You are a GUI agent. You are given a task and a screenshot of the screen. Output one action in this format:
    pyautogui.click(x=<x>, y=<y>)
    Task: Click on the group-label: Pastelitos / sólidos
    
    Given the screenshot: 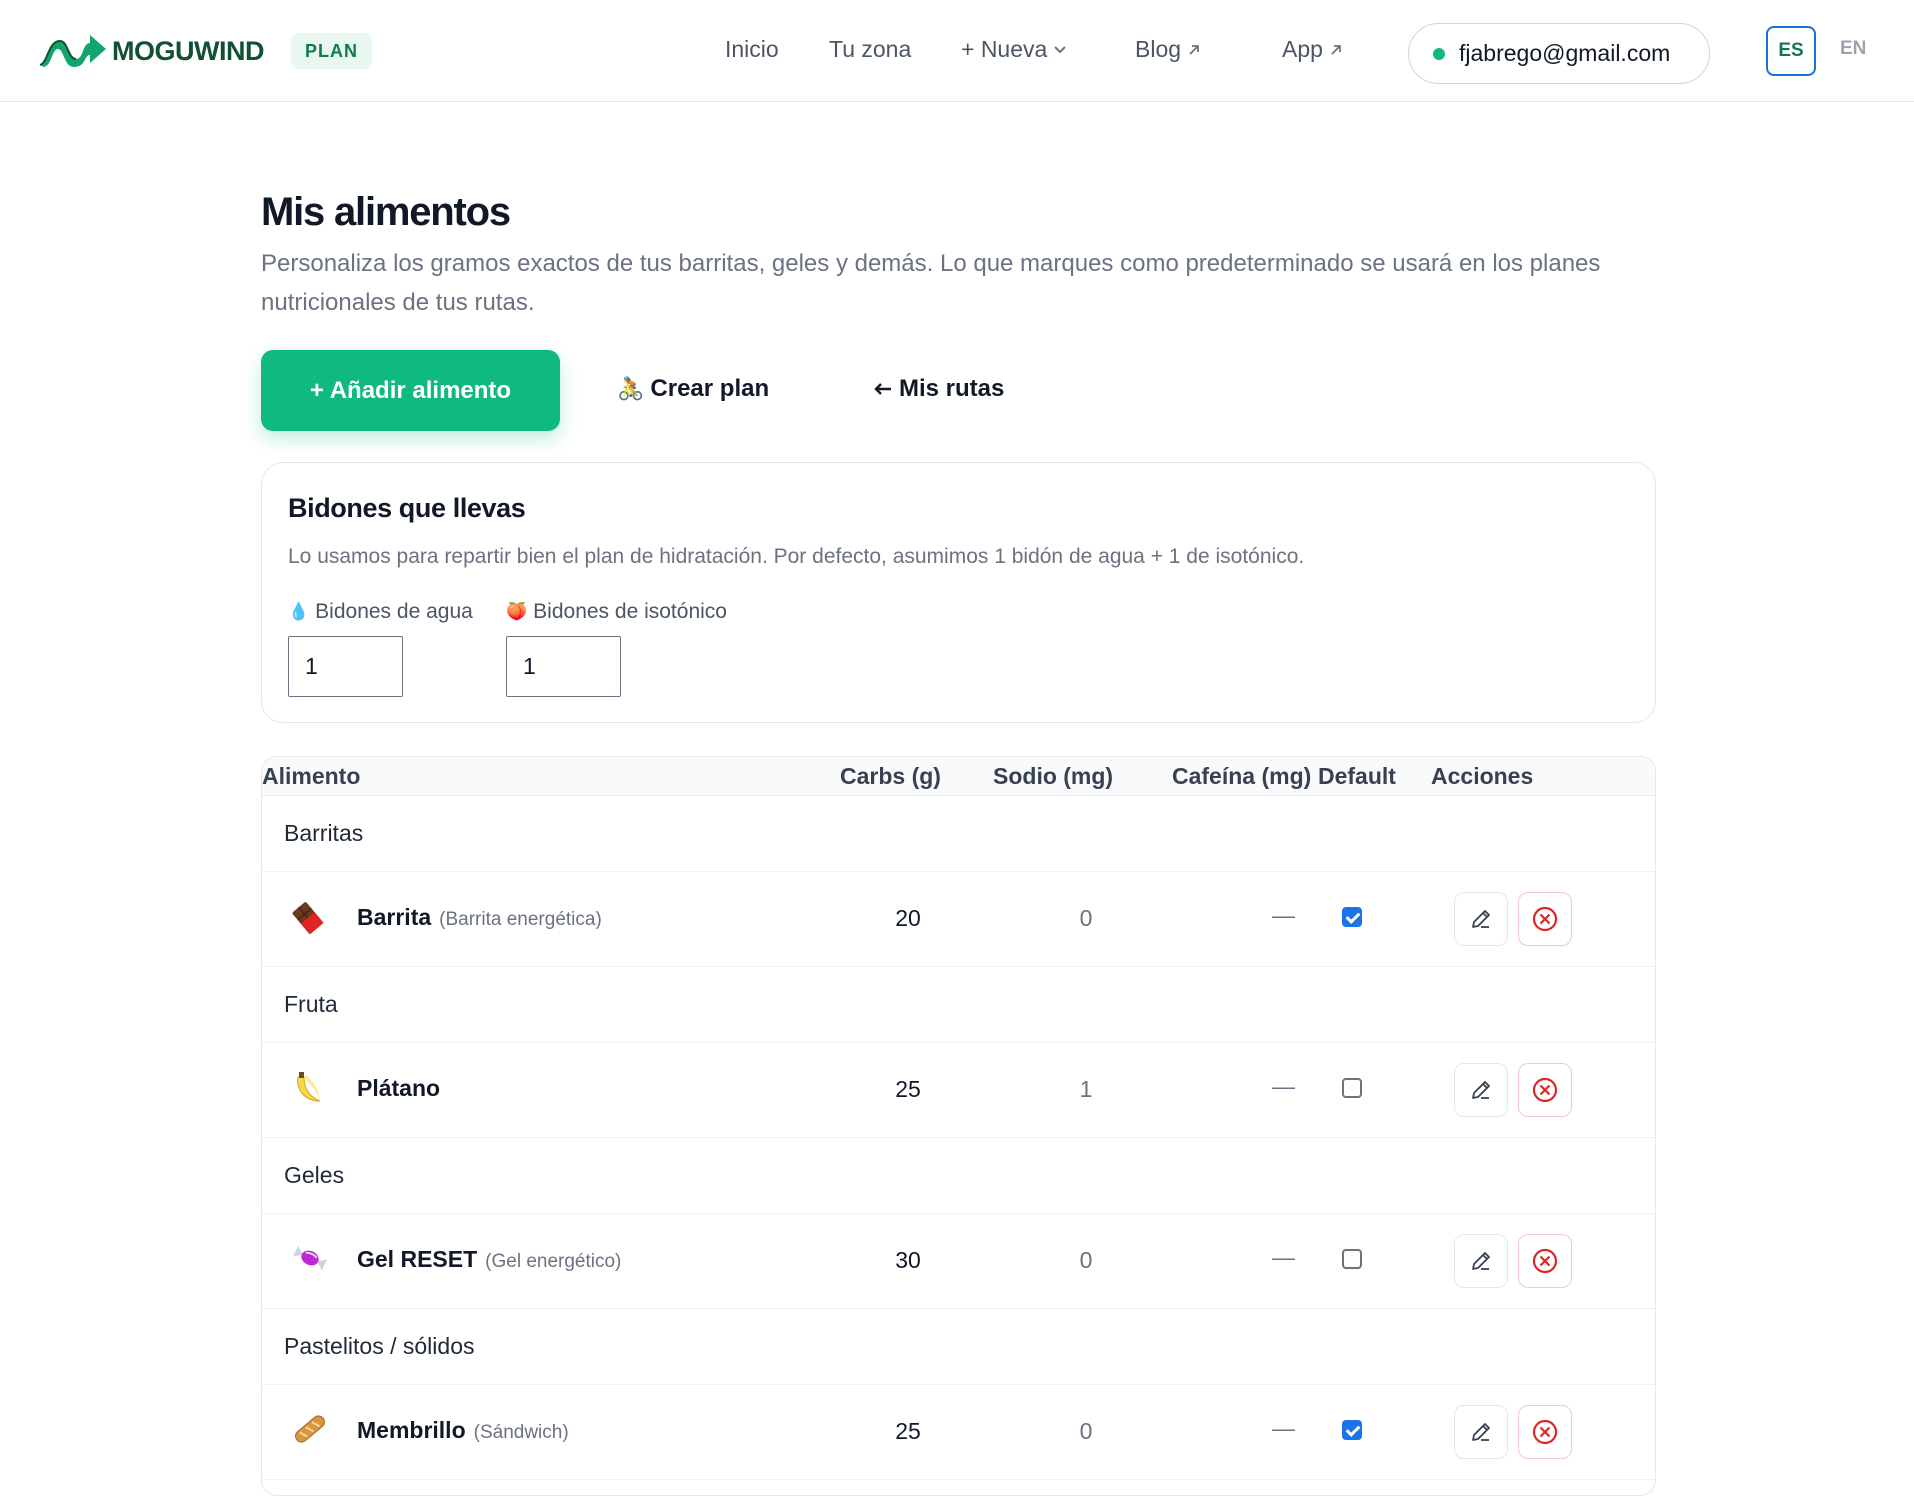 What is the action you would take?
    pyautogui.click(x=379, y=1346)
    